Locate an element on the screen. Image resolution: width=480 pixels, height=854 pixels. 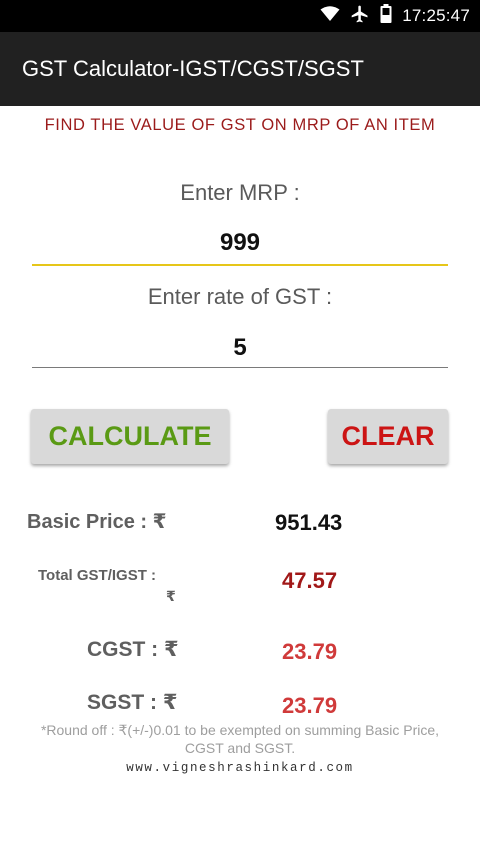
airplane-icon is located at coordinates (360, 16).